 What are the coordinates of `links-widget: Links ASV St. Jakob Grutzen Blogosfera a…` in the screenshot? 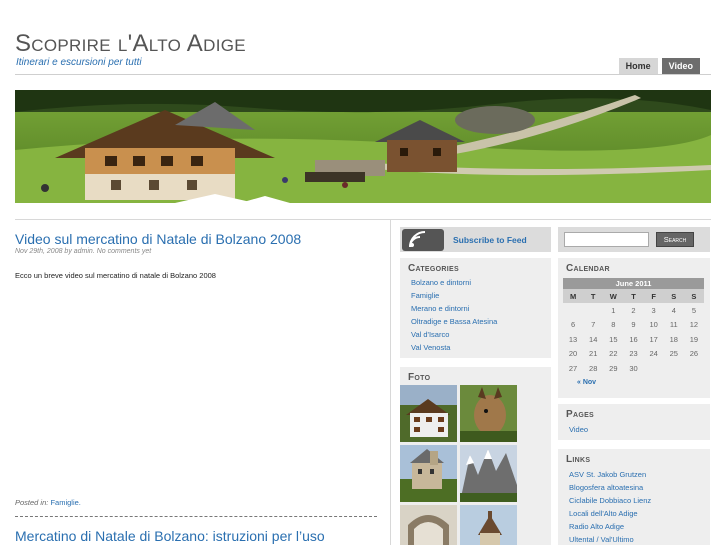 It's located at (634, 497).